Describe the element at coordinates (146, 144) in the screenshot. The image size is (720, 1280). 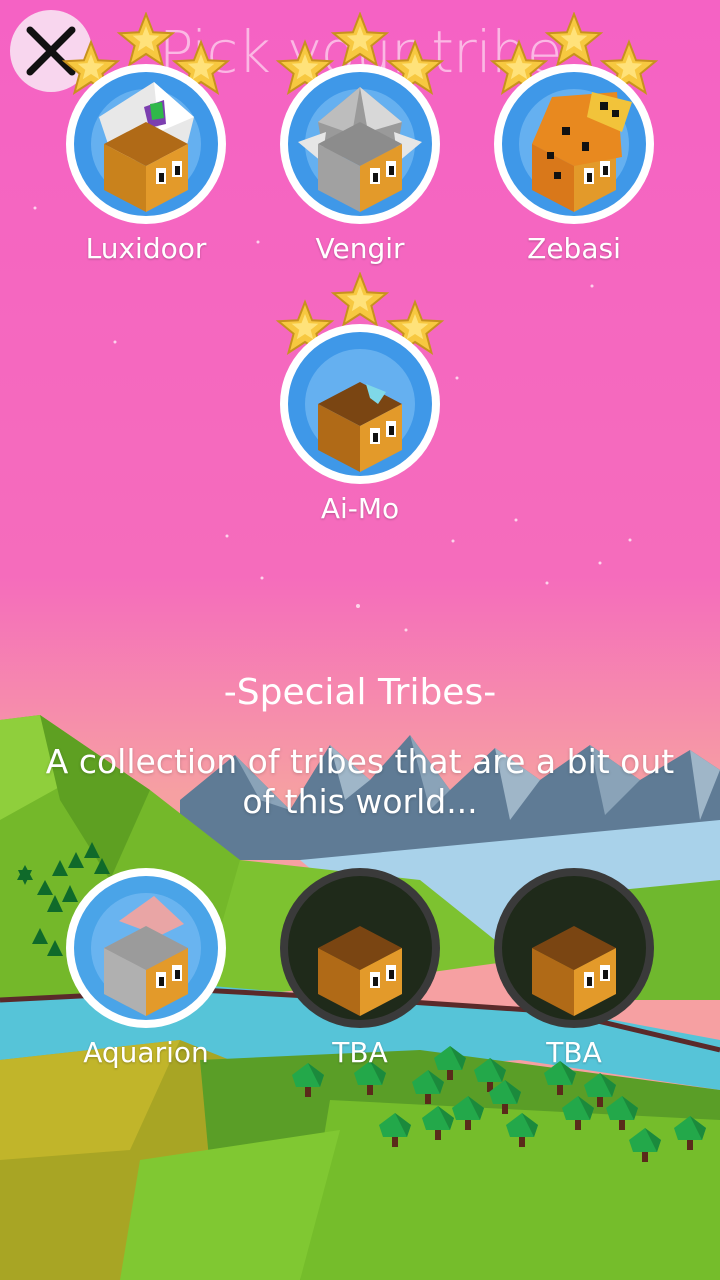
I see `luxidoor-tribe-icon` at that location.